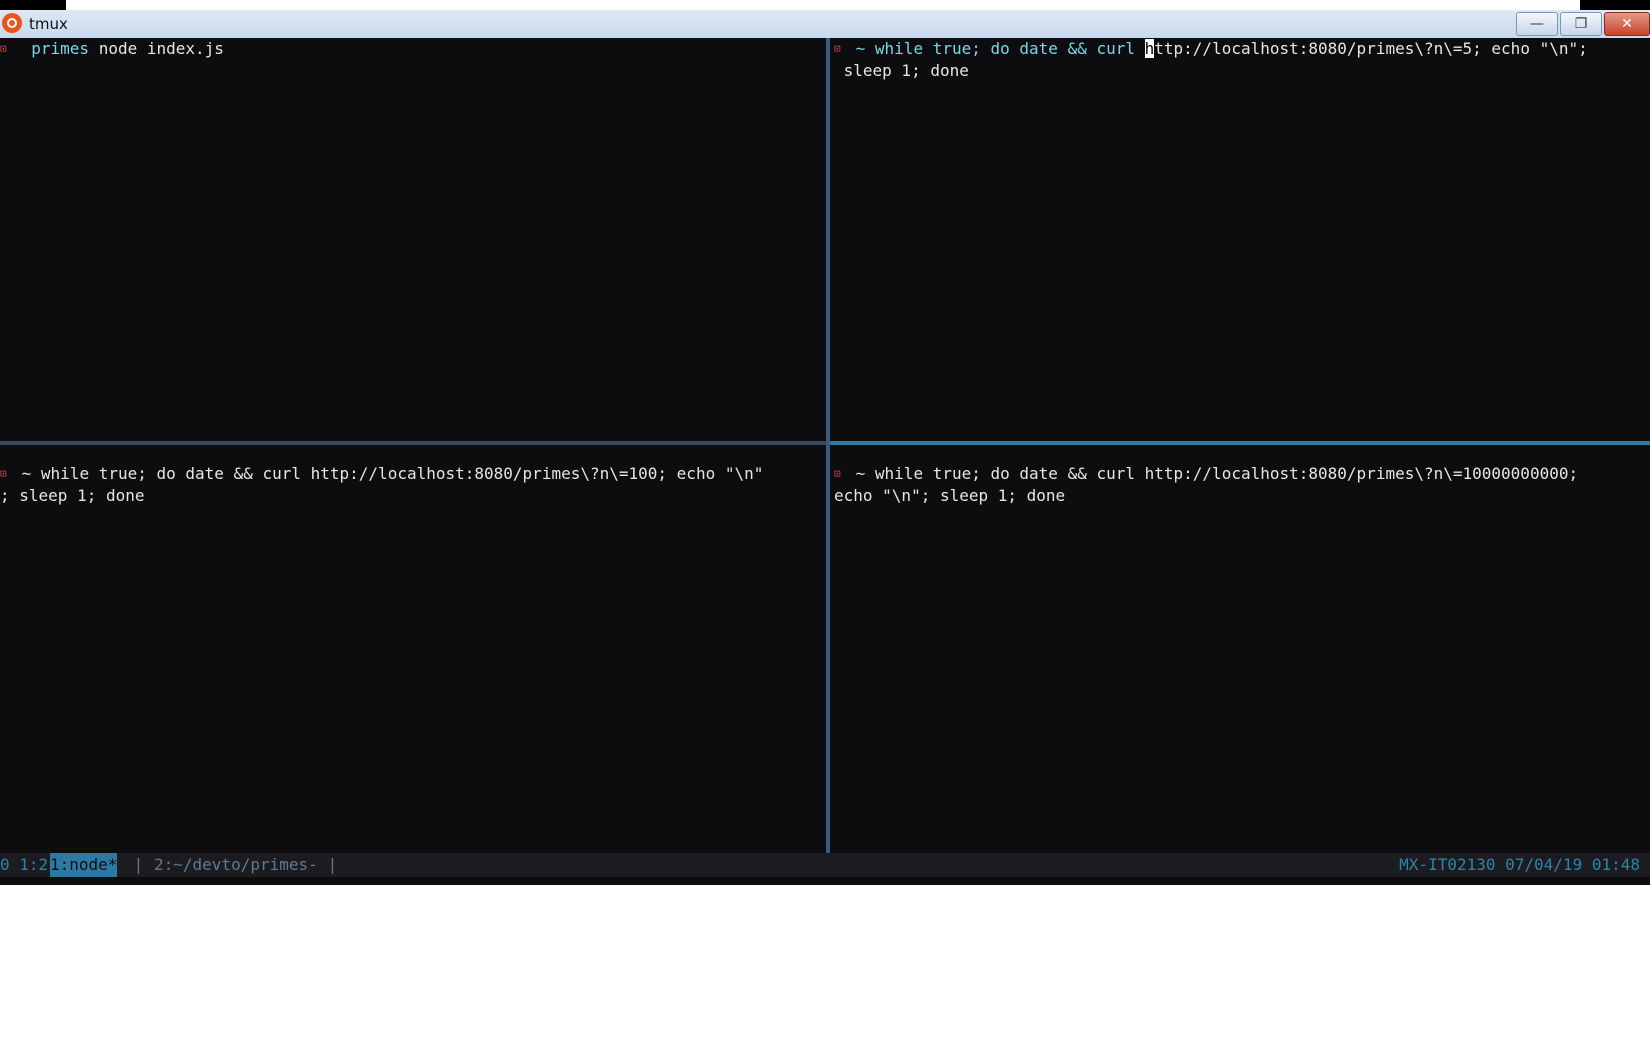 This screenshot has width=1650, height=1045. I want to click on top-strip, so click(825, 5).